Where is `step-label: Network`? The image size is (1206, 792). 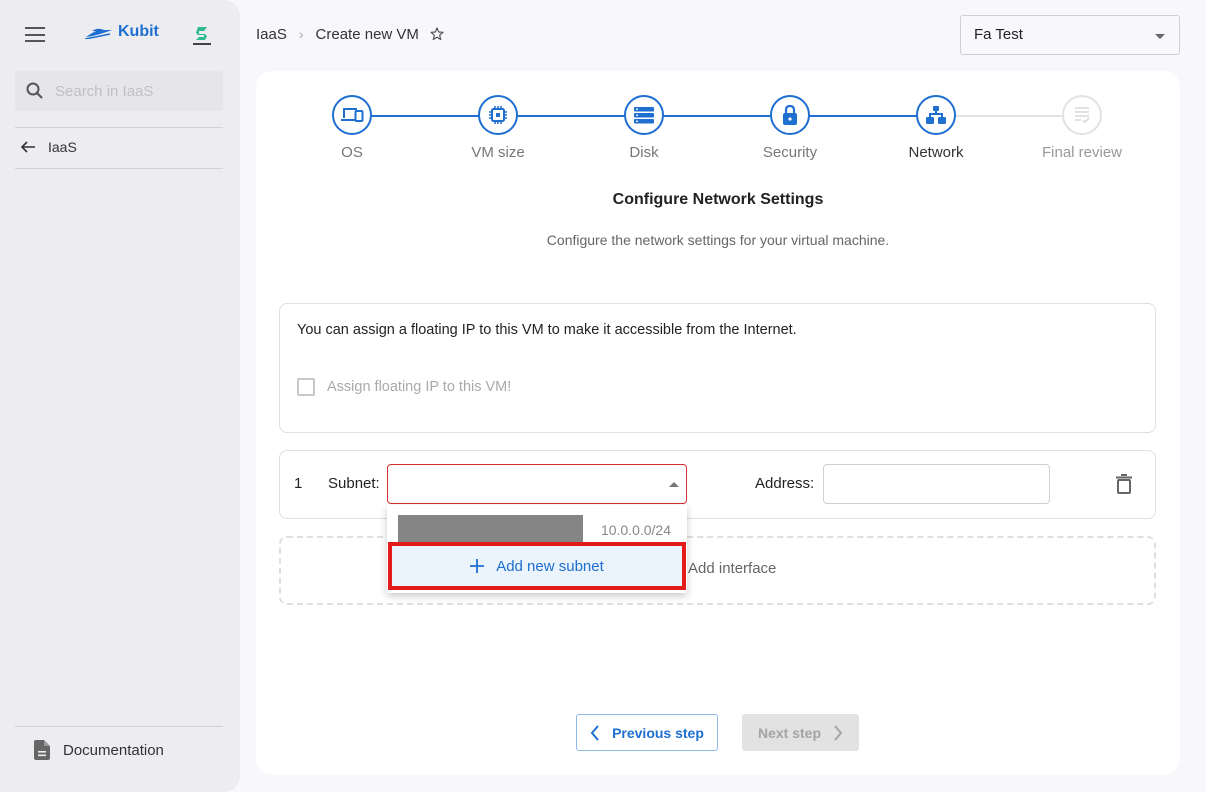
step-label: Network is located at coordinates (936, 152).